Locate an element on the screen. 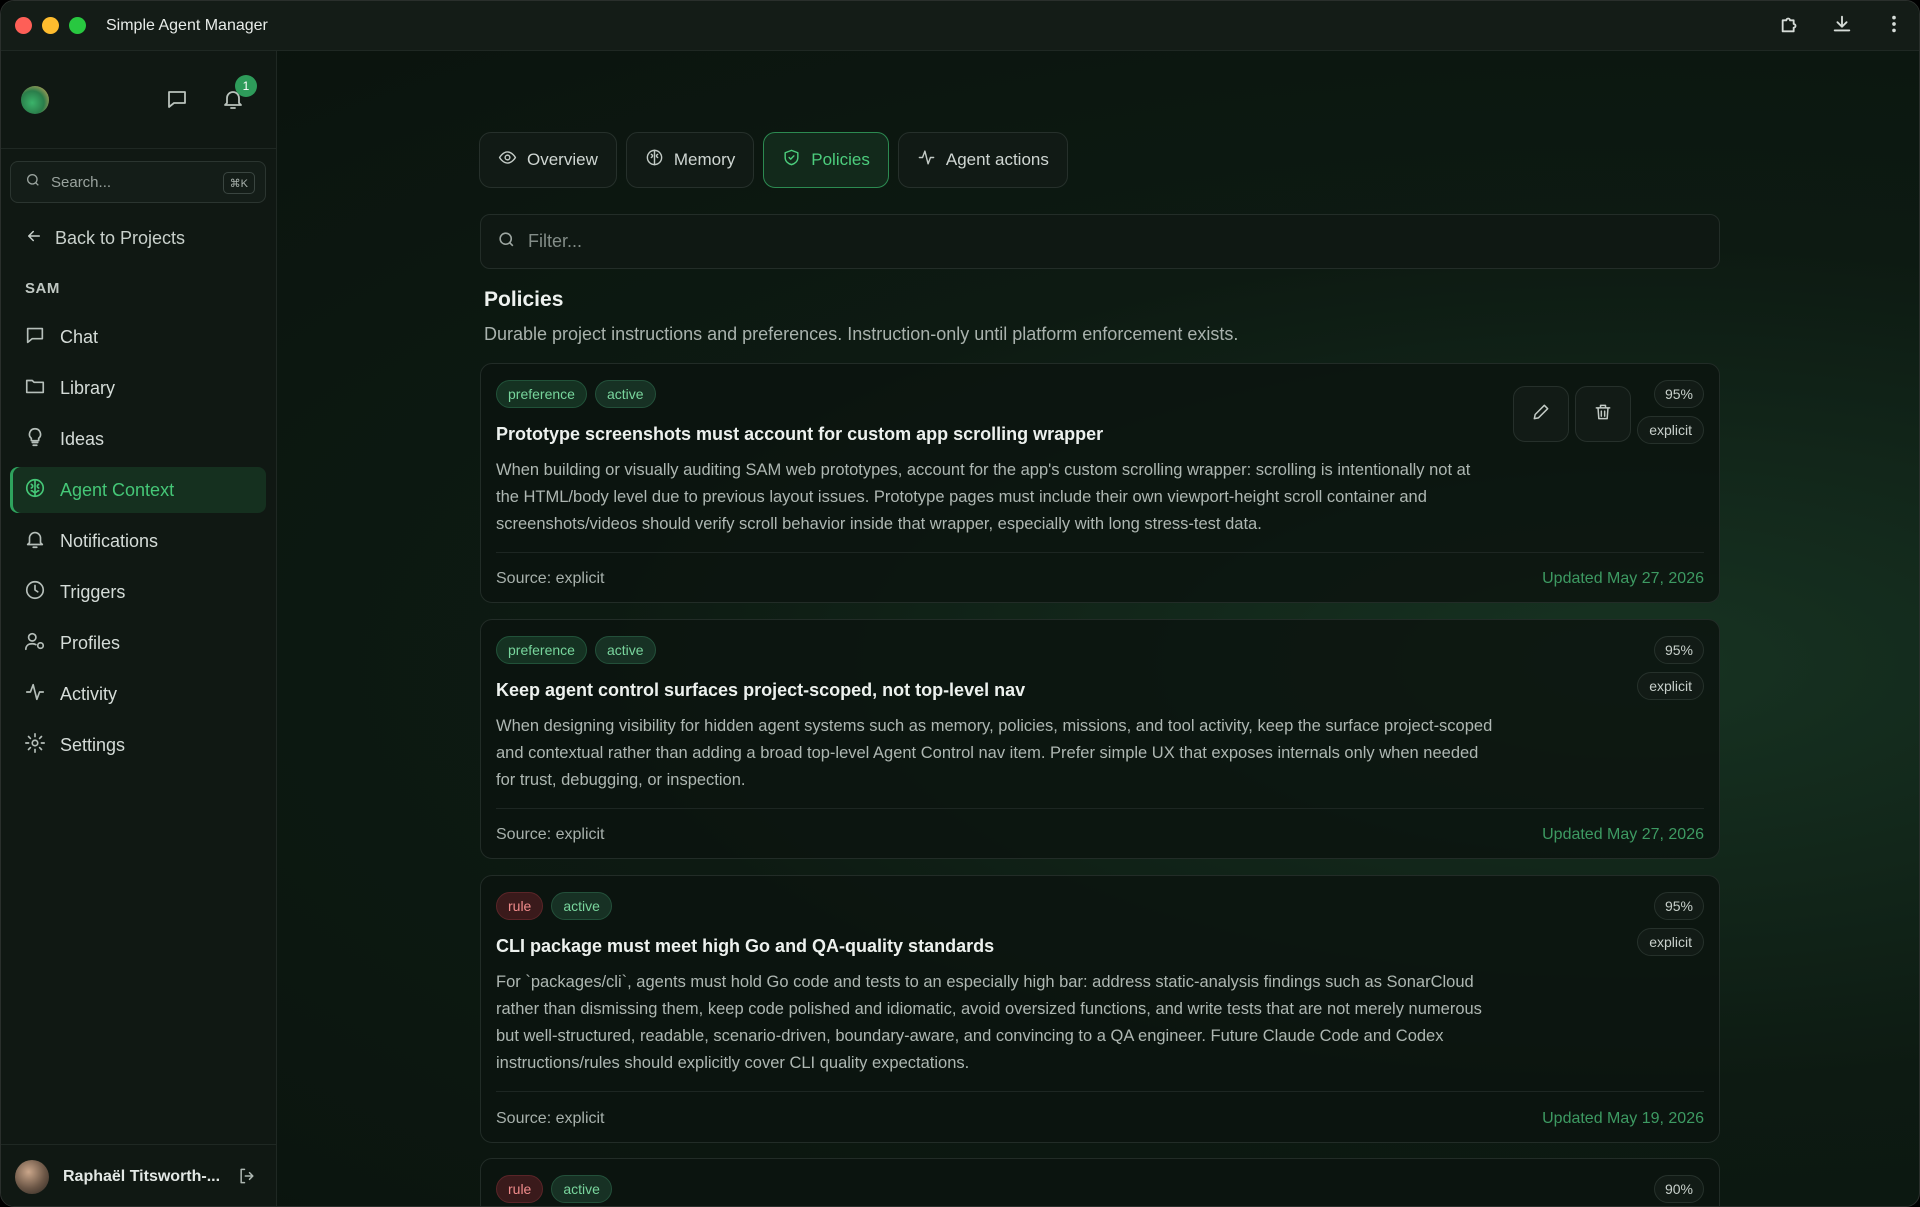 The height and width of the screenshot is (1207, 1920). window-title: Simple Agent Manager is located at coordinates (187, 25).